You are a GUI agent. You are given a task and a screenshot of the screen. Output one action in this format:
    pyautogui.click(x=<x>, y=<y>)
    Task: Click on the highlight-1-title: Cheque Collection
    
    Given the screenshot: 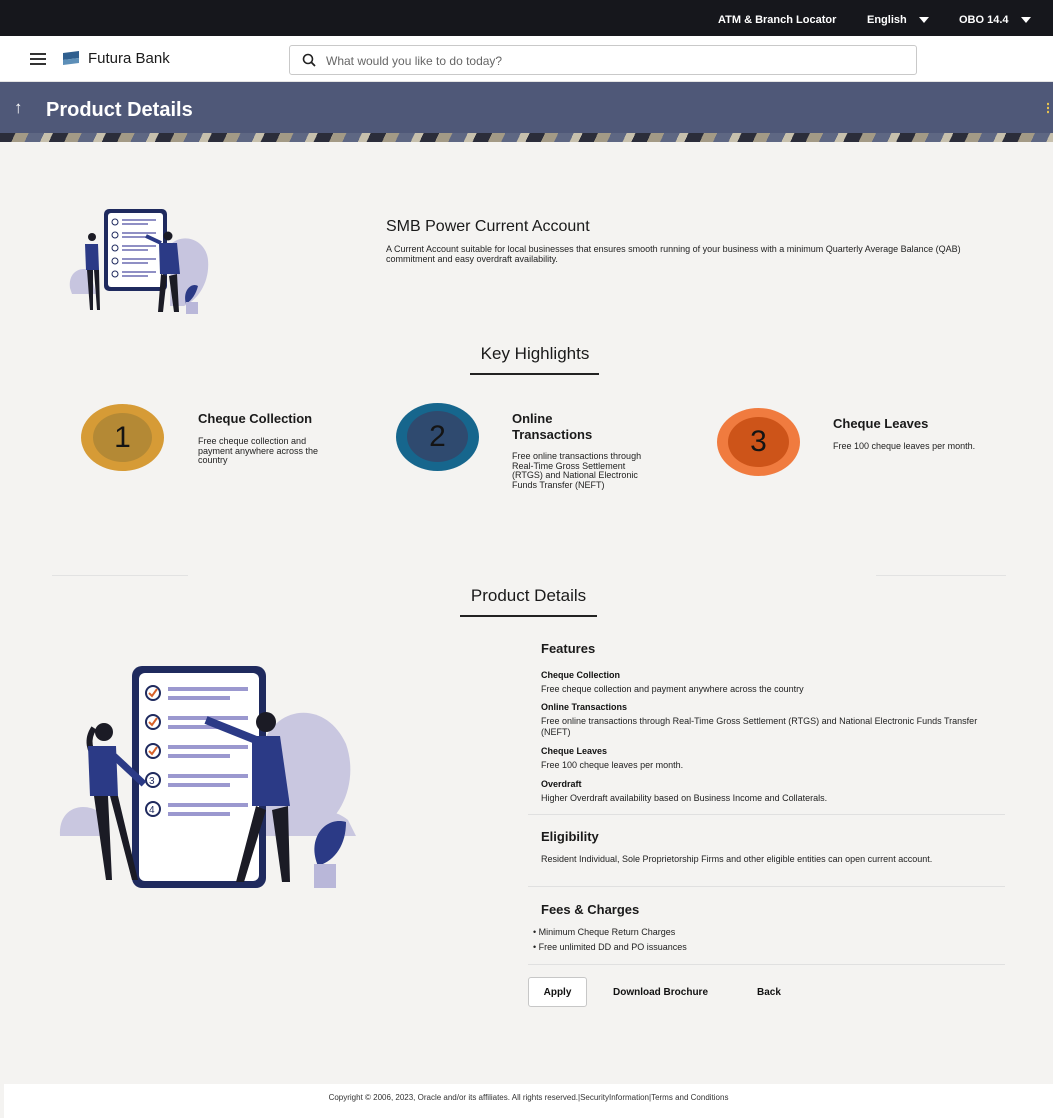 What is the action you would take?
    pyautogui.click(x=255, y=418)
    